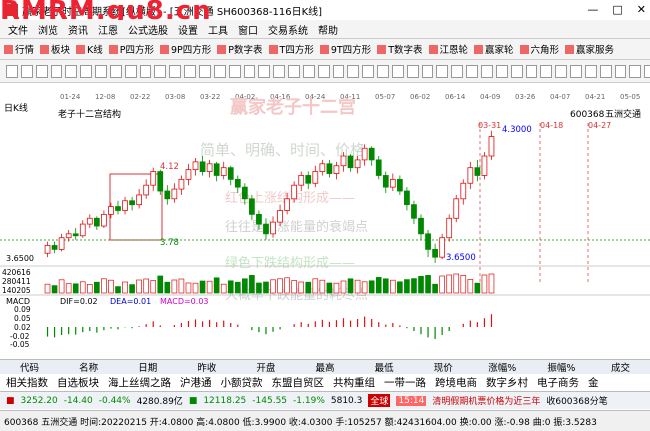 Image resolution: width=650 pixels, height=431 pixels. Describe the element at coordinates (242, 382) in the screenshot. I see `tab-microloan: 小额贷款` at that location.